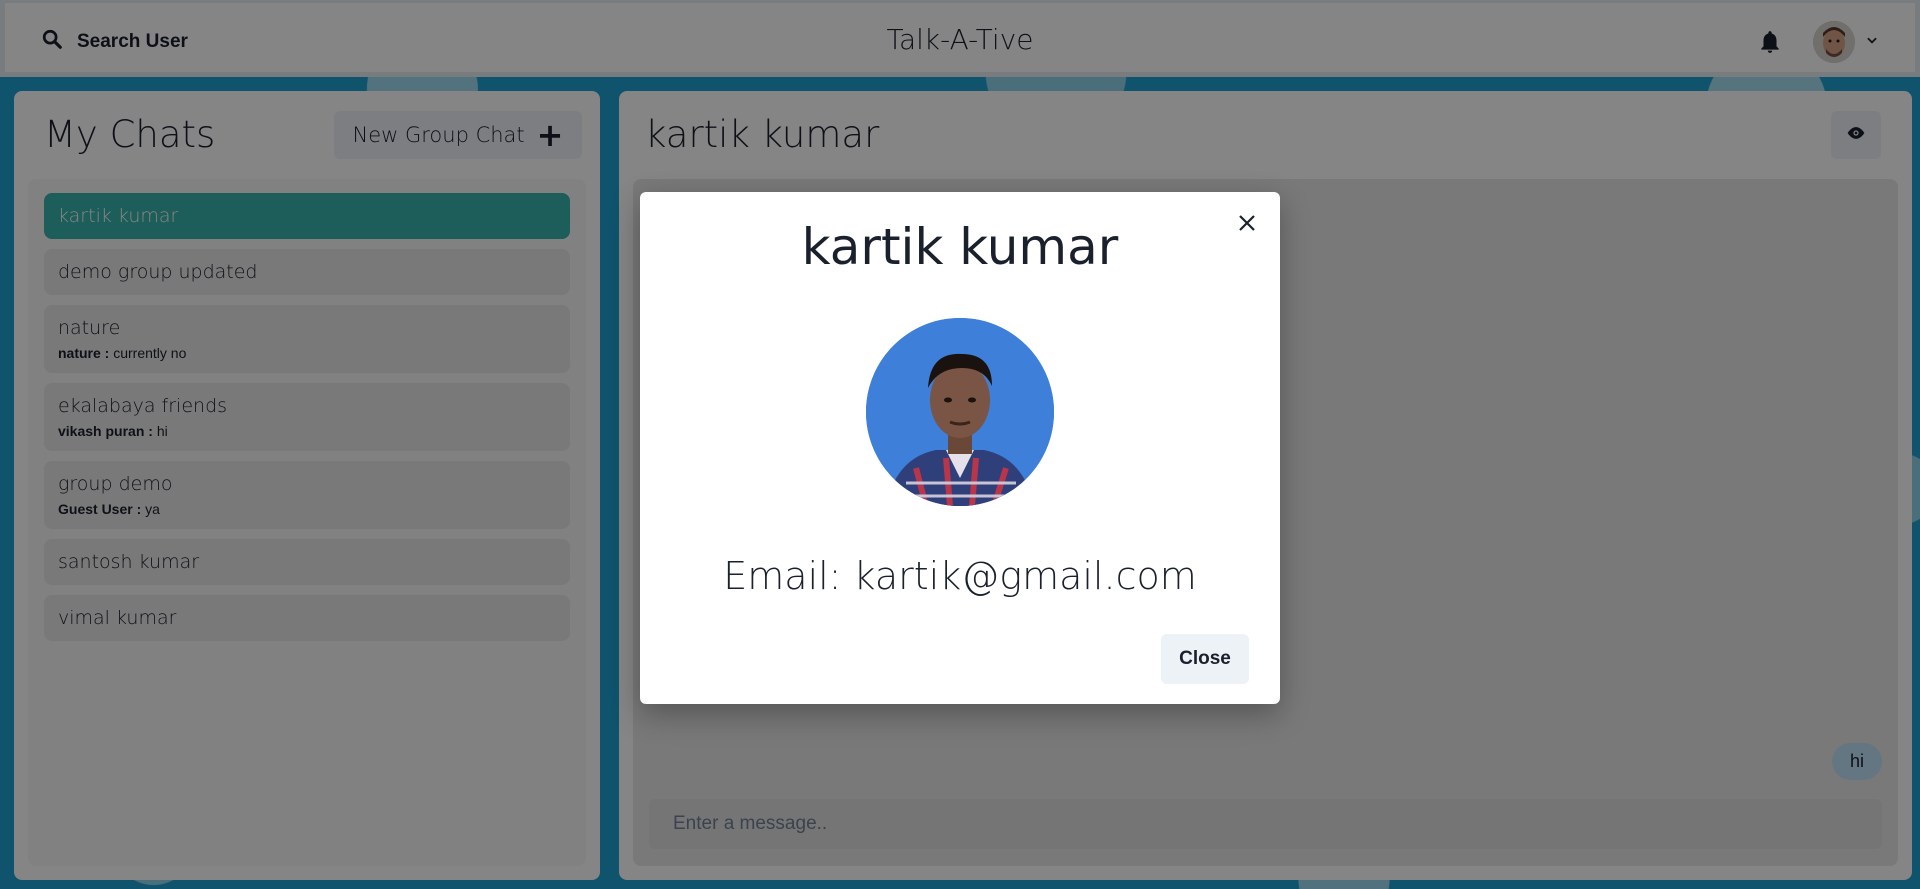  Describe the element at coordinates (1205, 659) in the screenshot. I see `close-button: Close` at that location.